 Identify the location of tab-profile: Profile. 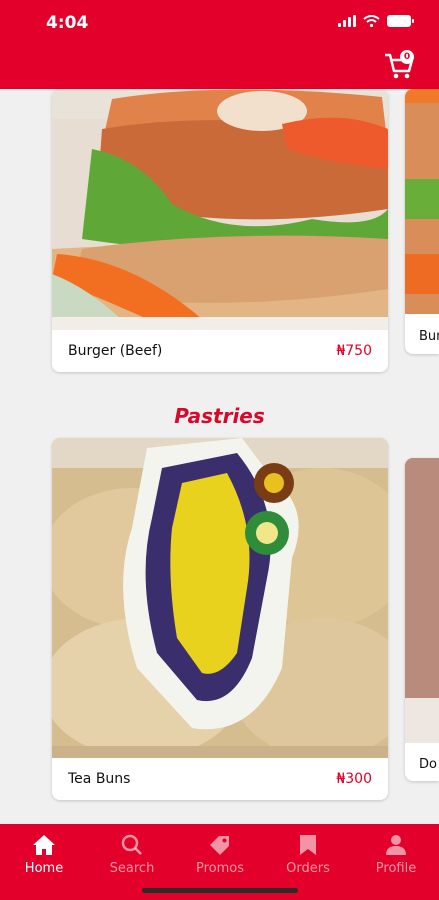
(396, 855).